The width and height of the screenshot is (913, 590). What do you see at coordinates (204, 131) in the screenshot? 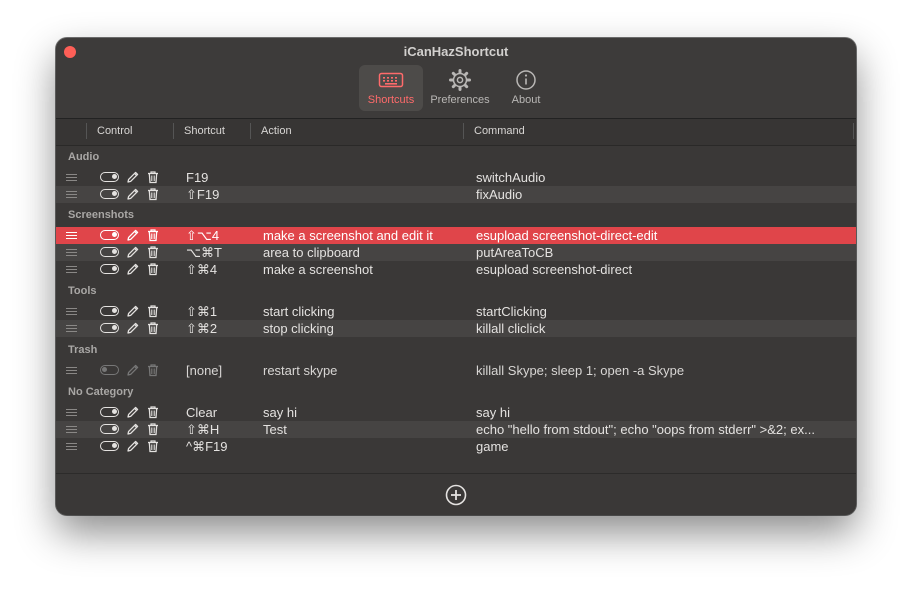
I see `column-header-shortcut: Shortcut` at bounding box center [204, 131].